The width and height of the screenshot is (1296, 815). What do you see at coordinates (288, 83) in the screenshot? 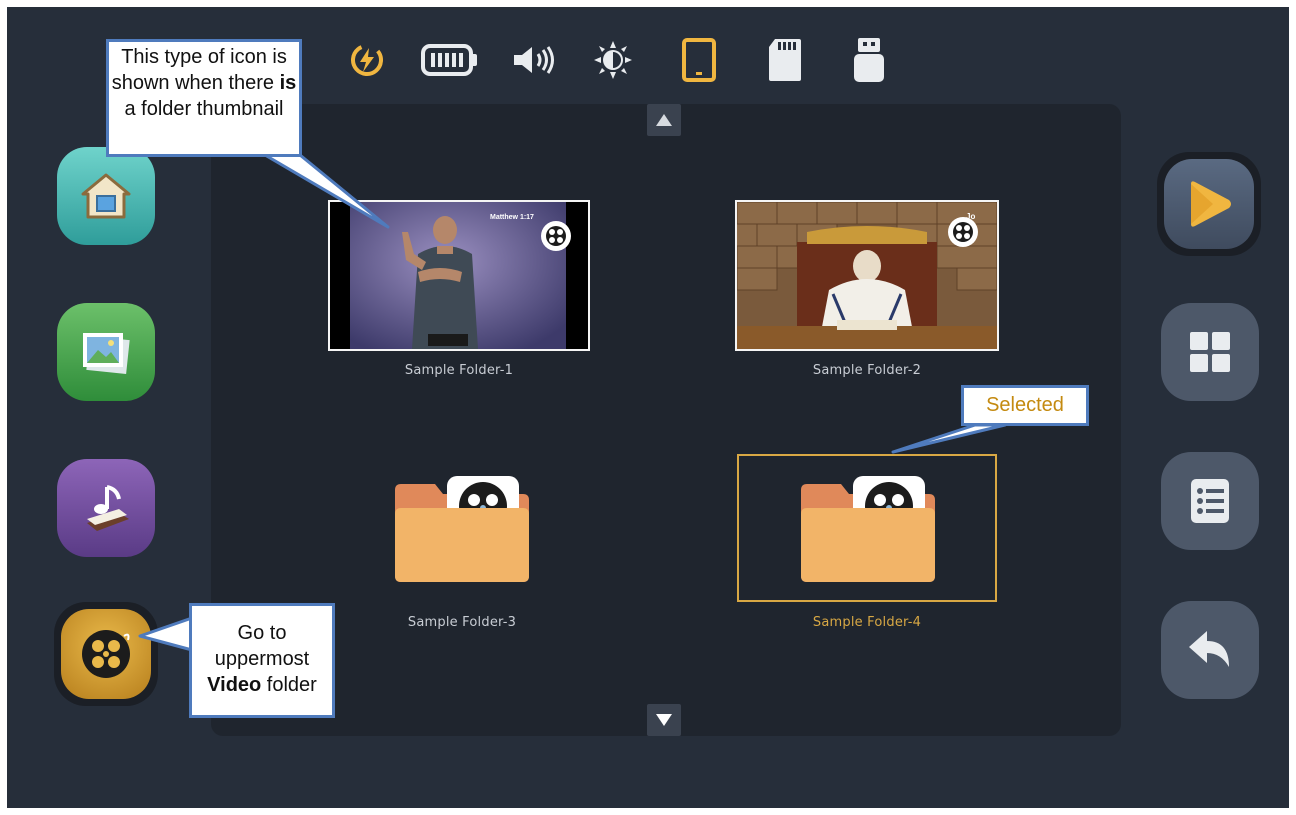
I see `callout-bold-text: is` at bounding box center [288, 83].